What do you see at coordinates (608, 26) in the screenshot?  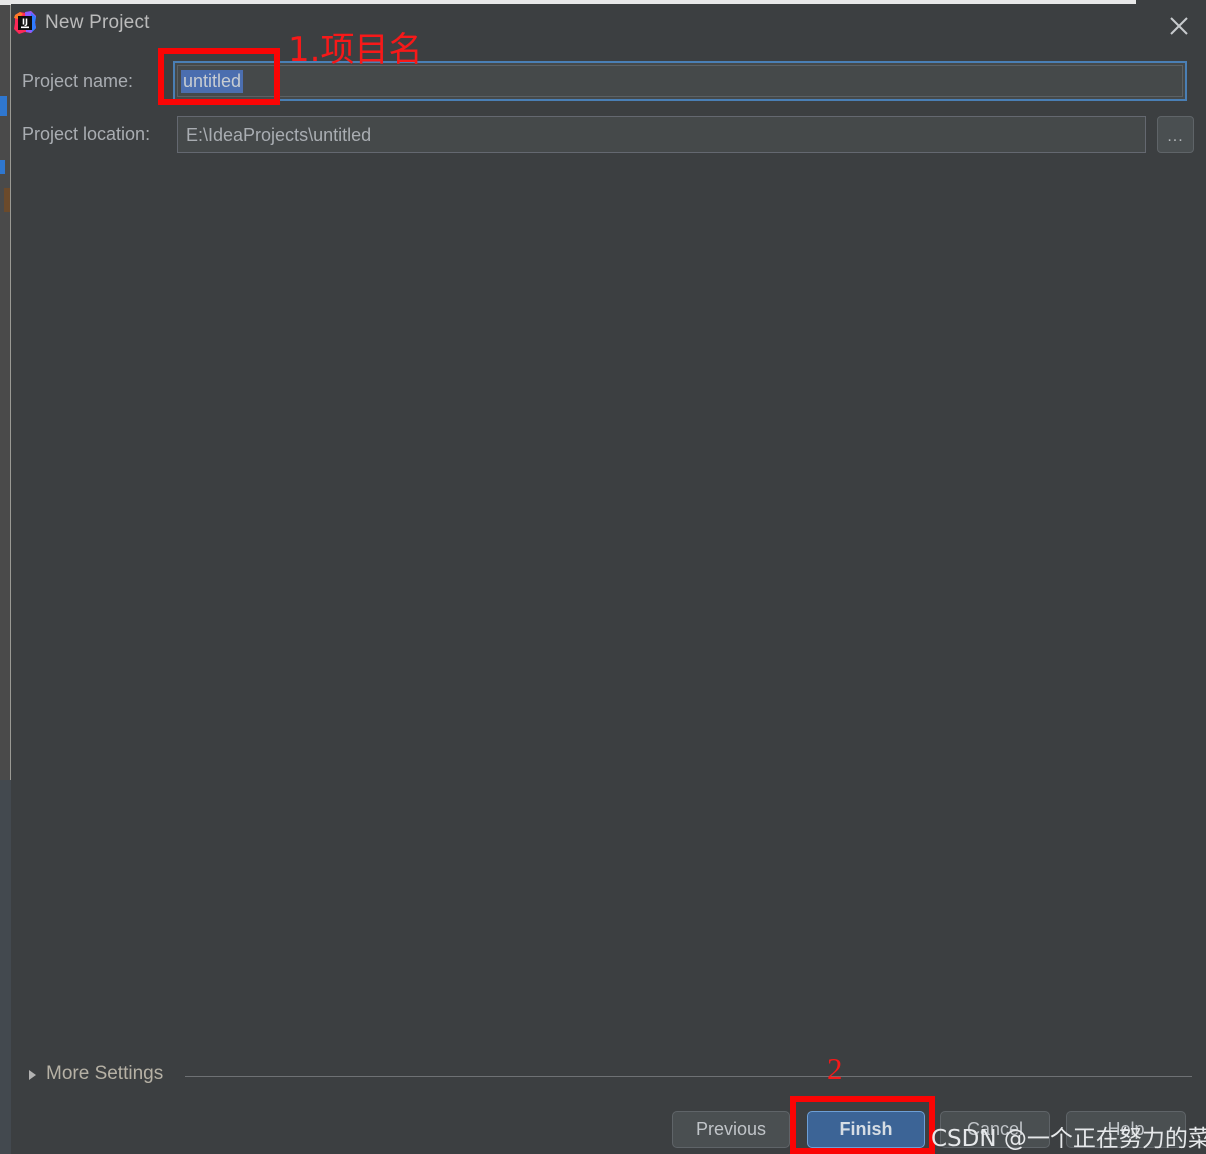 I see `dialog-titlebar: IJ New Project` at bounding box center [608, 26].